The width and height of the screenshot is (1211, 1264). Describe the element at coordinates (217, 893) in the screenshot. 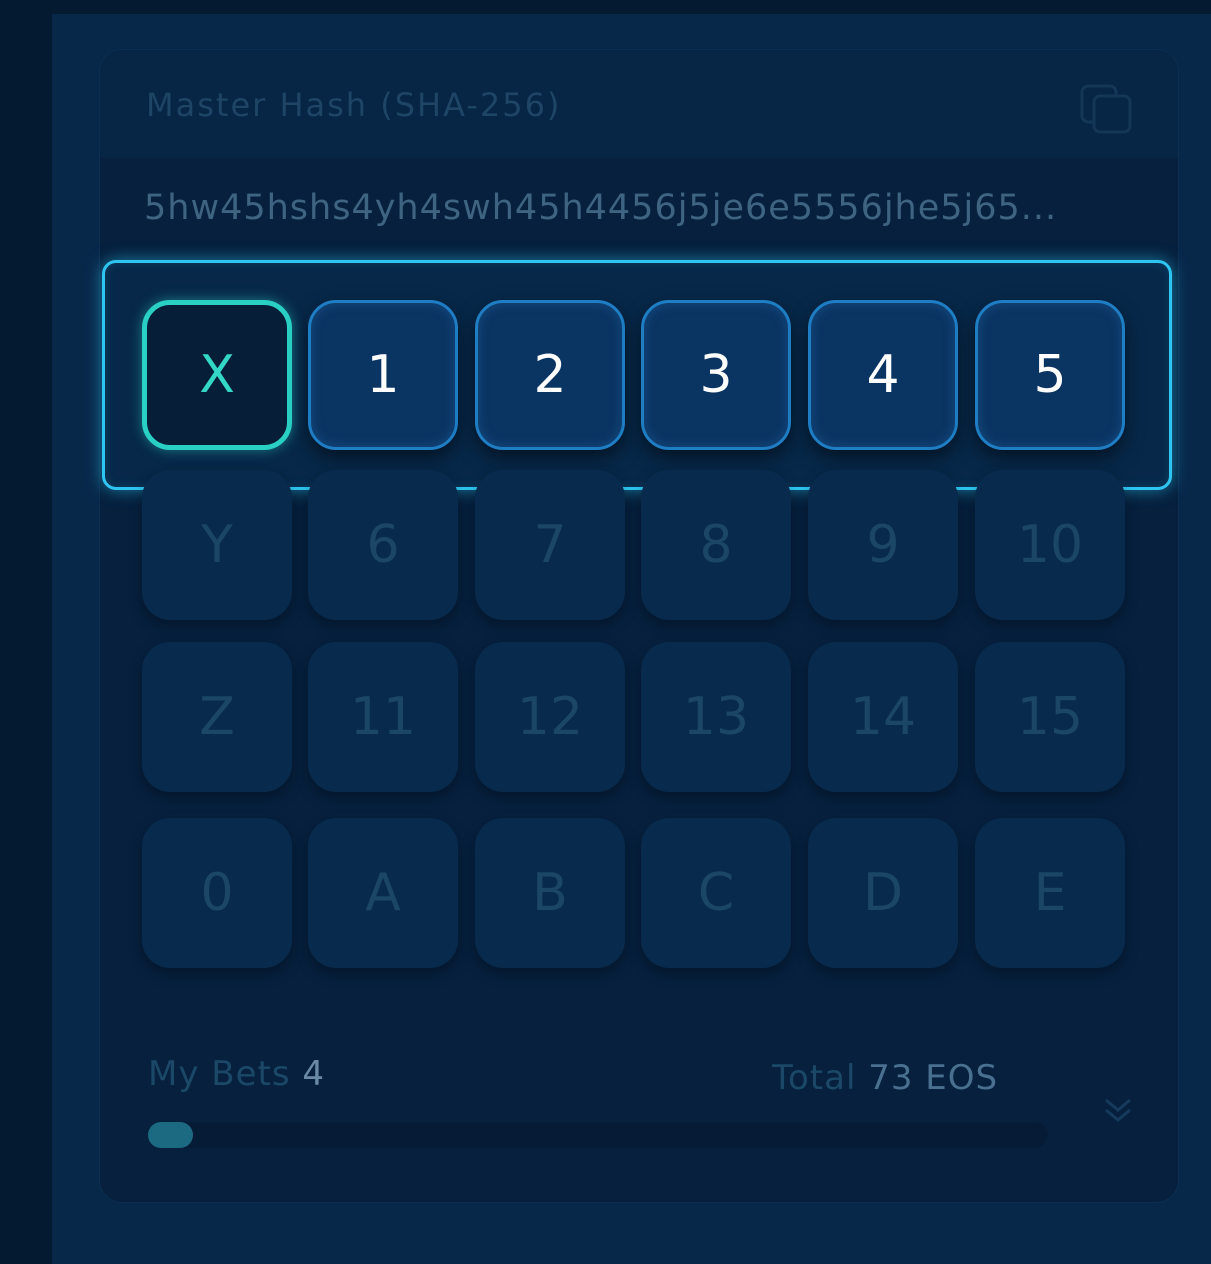

I see `grid-cell-0: 0` at that location.